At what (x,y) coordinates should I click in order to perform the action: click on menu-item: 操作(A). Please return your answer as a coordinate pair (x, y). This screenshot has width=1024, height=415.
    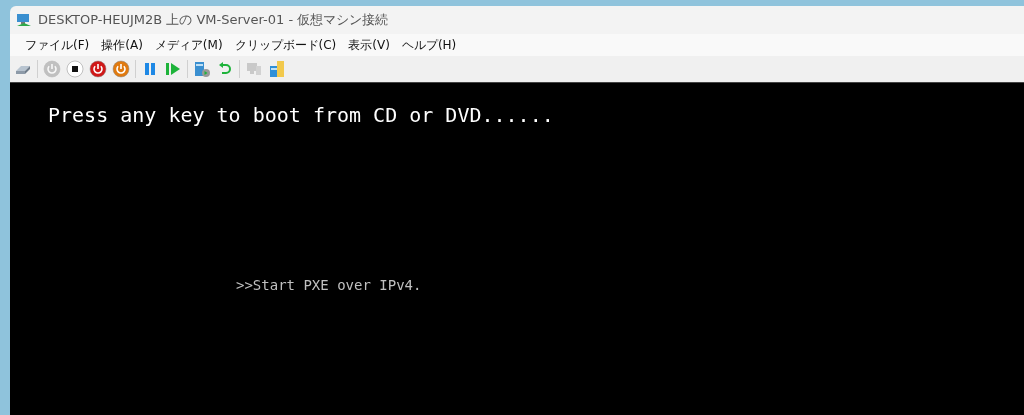
    Looking at the image, I should click on (122, 45).